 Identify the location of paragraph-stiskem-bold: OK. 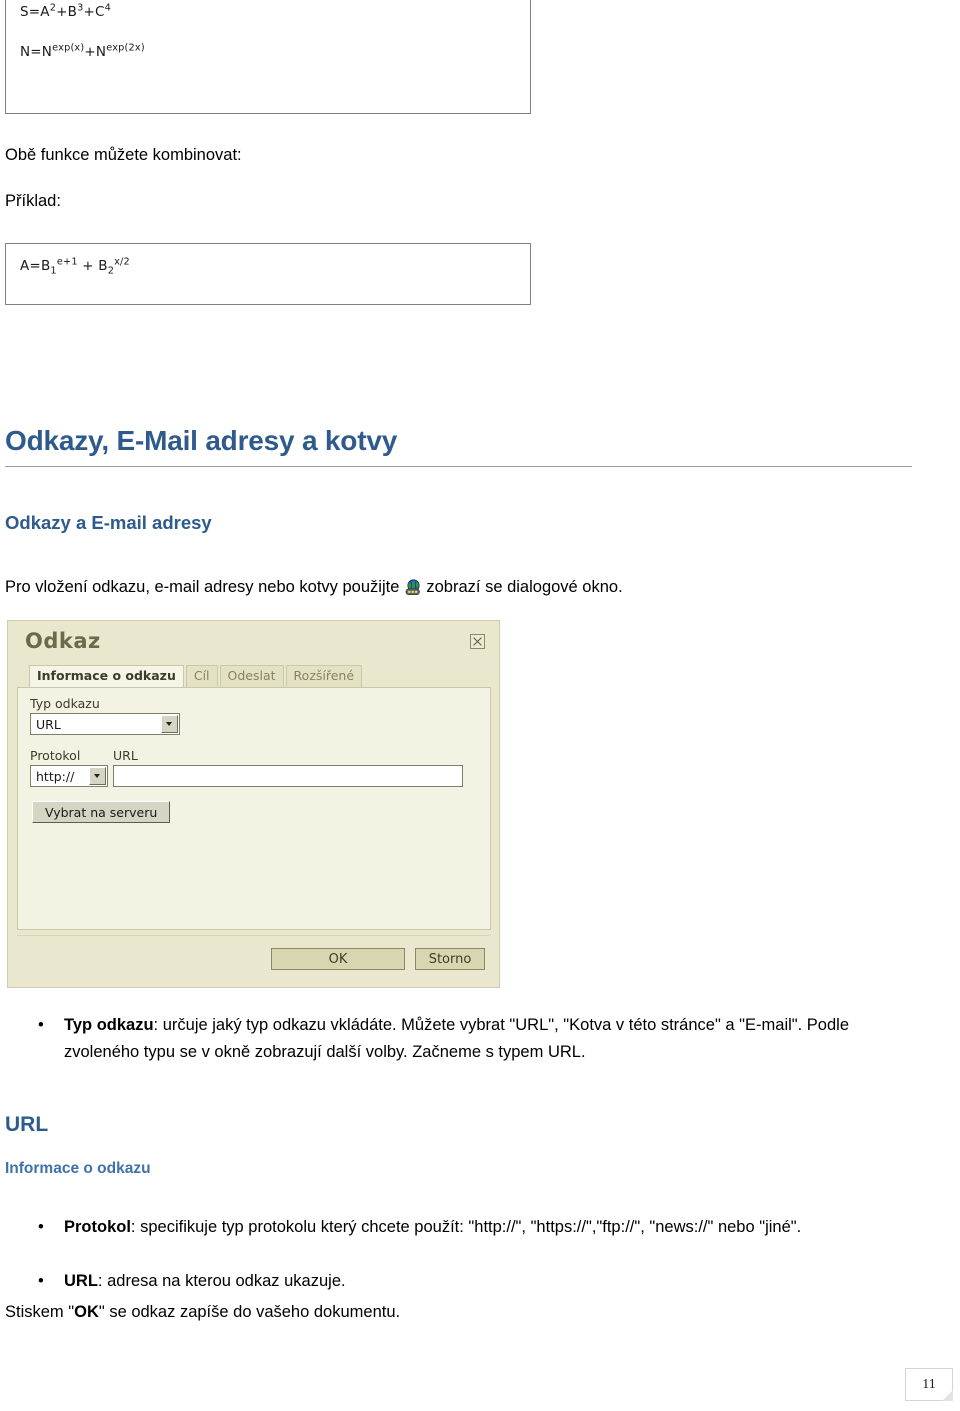
(86, 1312).